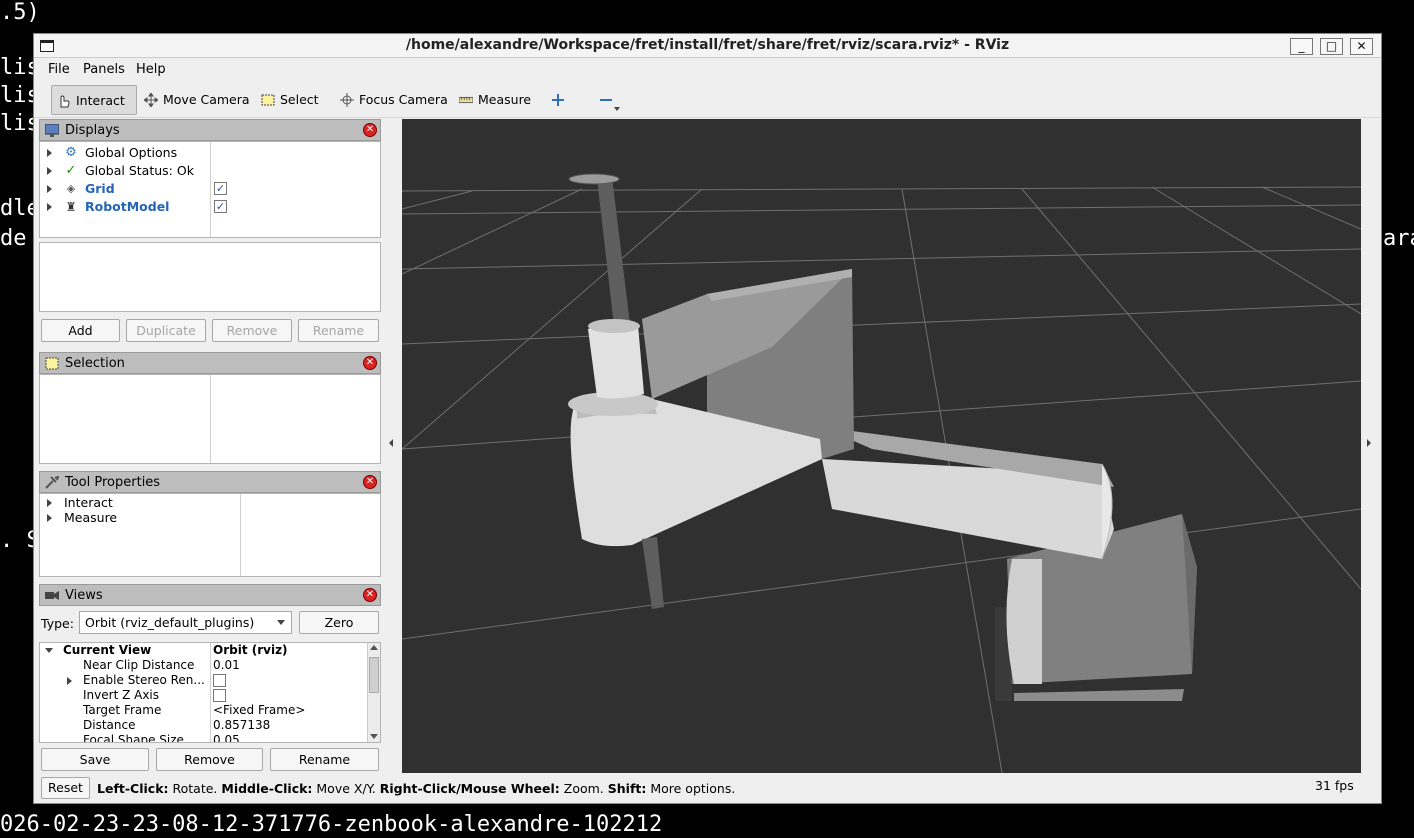 The width and height of the screenshot is (1414, 838). Describe the element at coordinates (100, 188) in the screenshot. I see `tree-item-label: Grid` at that location.